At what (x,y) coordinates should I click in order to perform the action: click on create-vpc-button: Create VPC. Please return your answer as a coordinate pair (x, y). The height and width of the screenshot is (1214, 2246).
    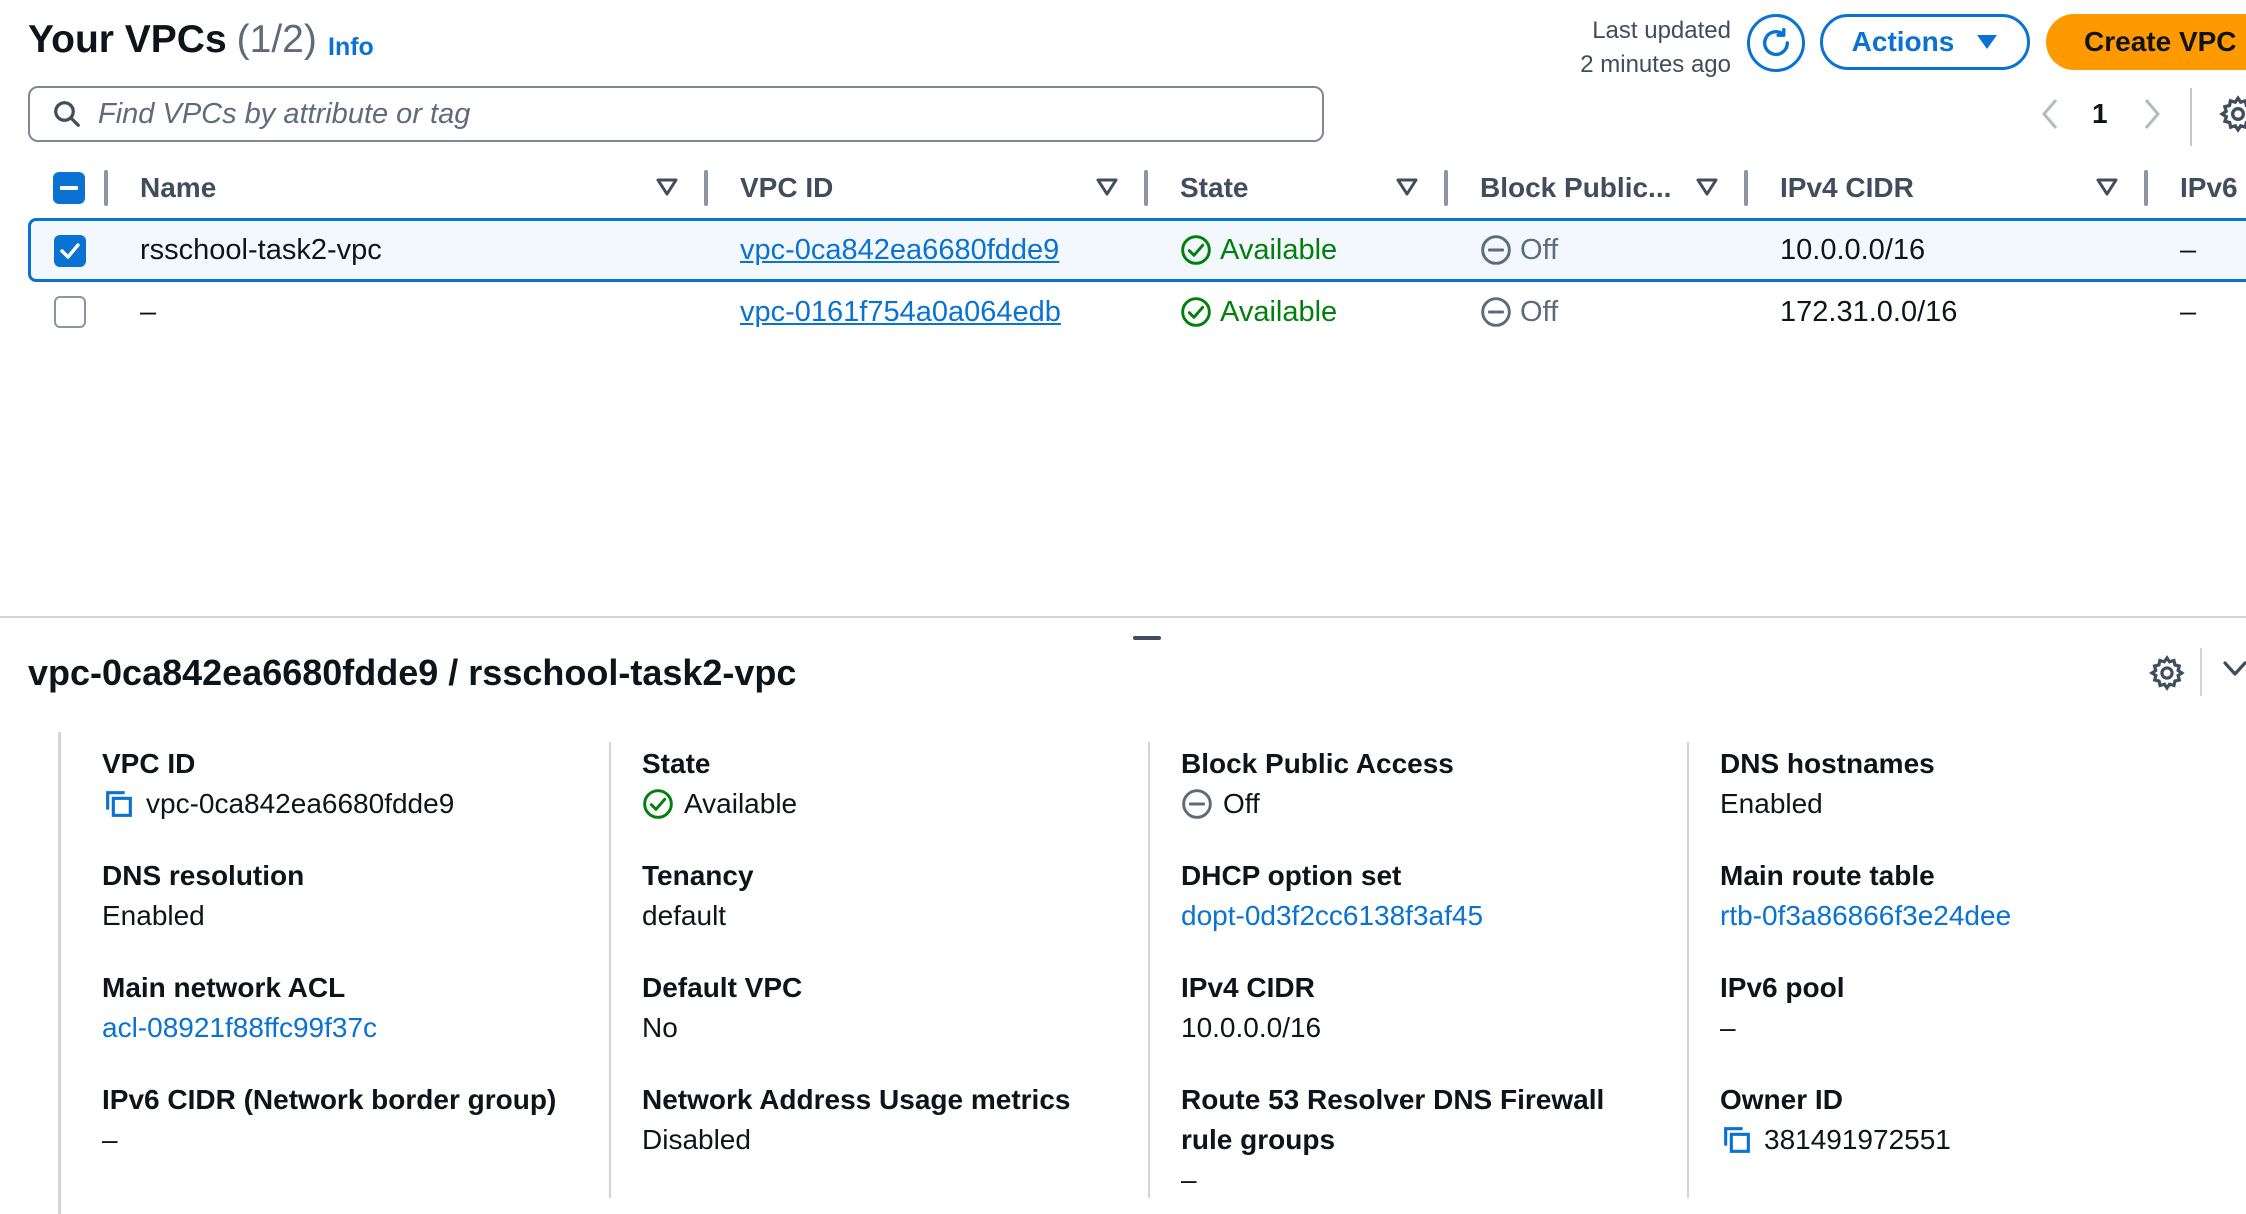
    Looking at the image, I should click on (2146, 42).